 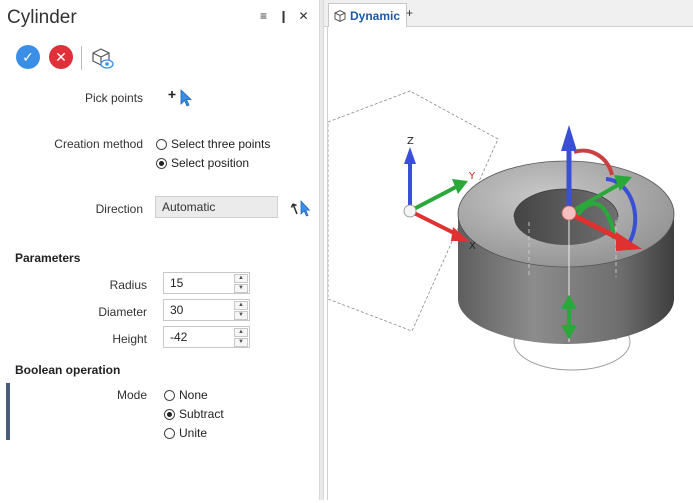 I want to click on radius-label: Radius, so click(x=128, y=285).